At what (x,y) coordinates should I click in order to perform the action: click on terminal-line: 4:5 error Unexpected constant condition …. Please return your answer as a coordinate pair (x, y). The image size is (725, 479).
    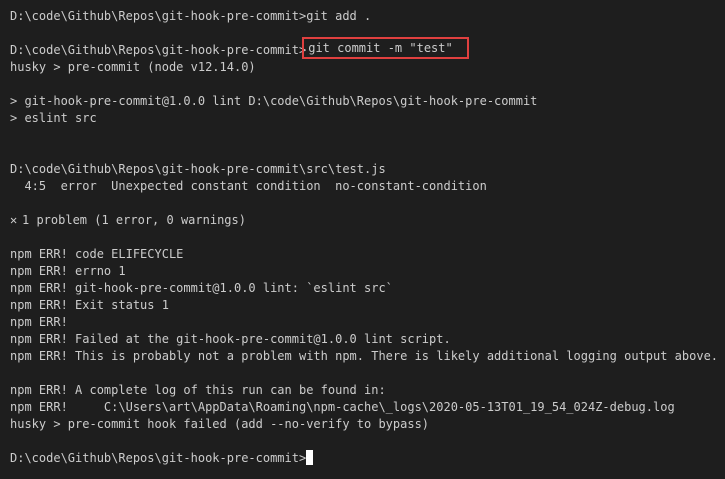
    Looking at the image, I should click on (367, 186).